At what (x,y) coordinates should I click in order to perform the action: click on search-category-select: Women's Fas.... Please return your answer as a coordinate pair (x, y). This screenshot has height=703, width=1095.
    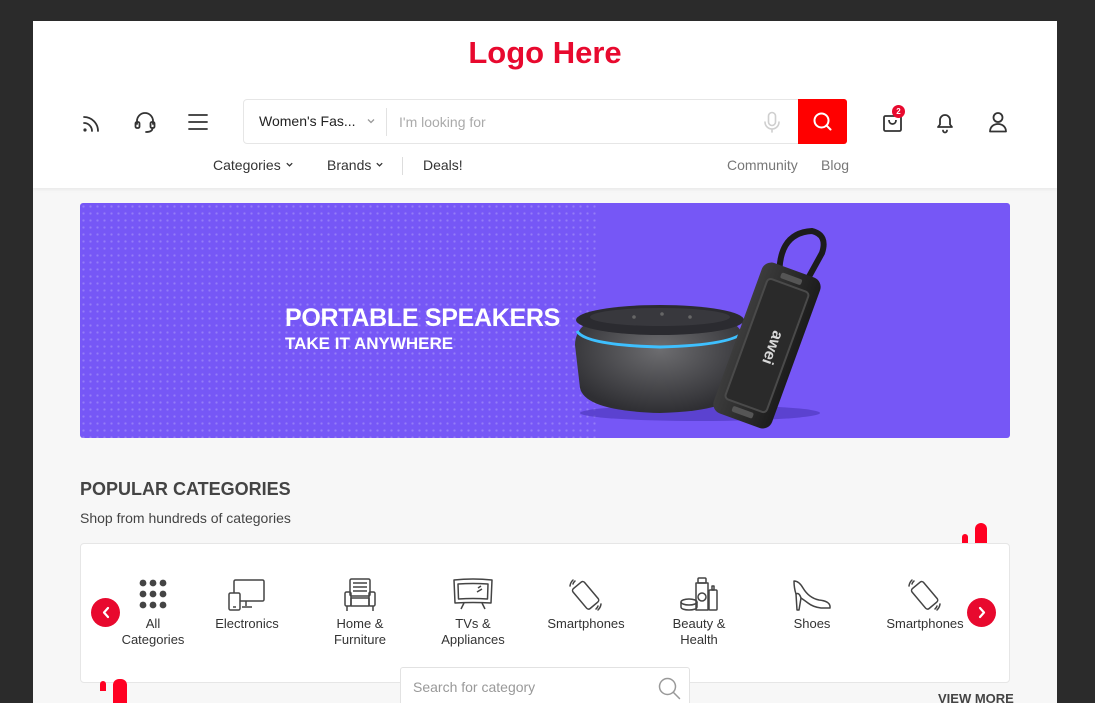
    Looking at the image, I should click on (315, 121).